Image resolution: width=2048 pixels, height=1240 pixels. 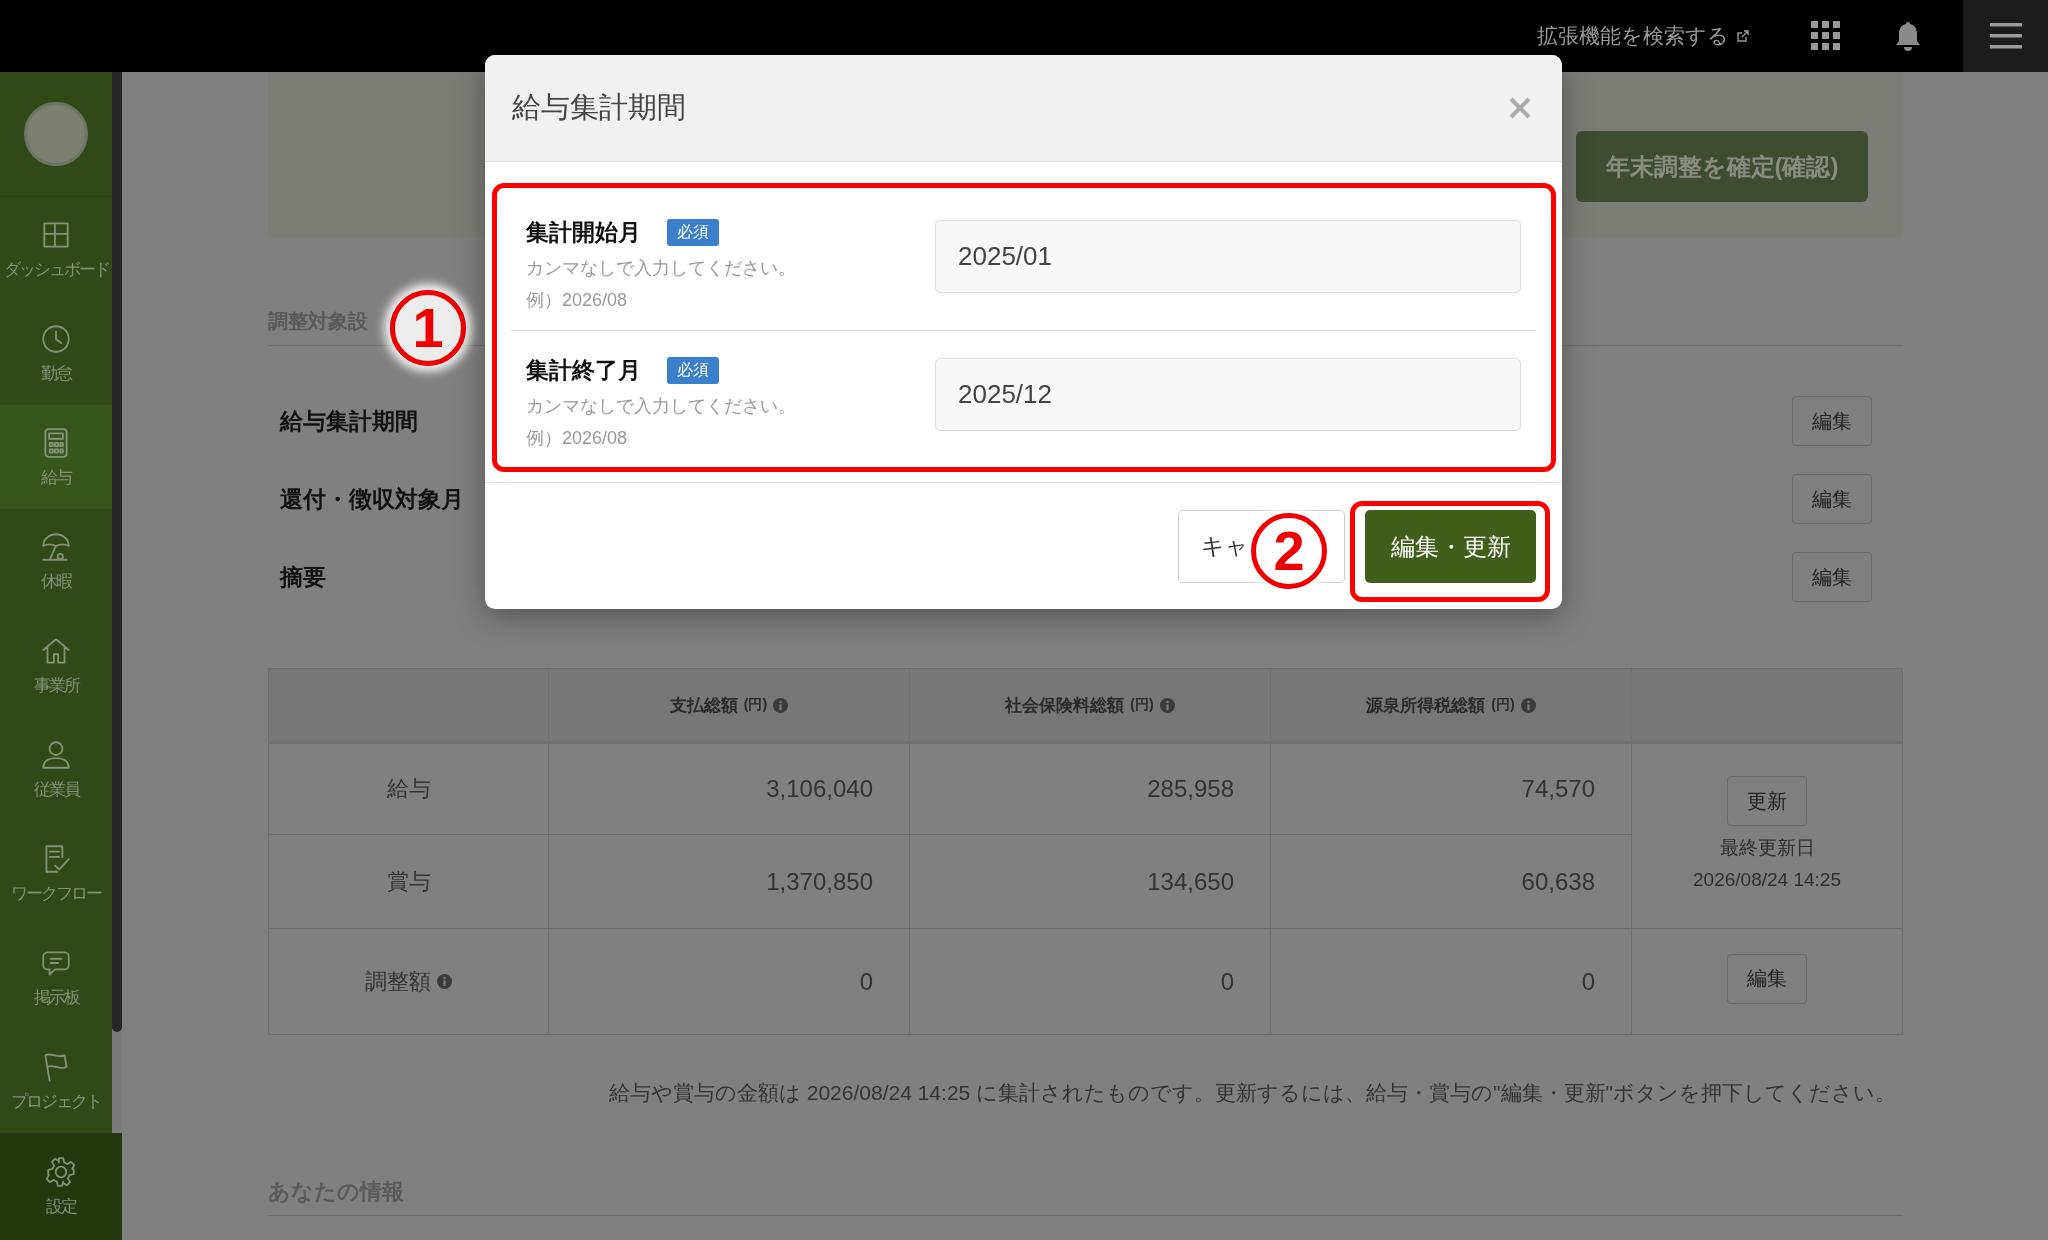 I want to click on table-cell: 74,570, so click(x=1558, y=788).